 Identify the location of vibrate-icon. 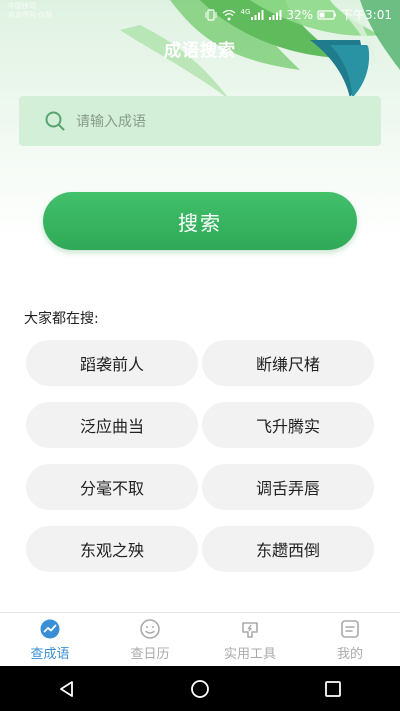
(211, 14).